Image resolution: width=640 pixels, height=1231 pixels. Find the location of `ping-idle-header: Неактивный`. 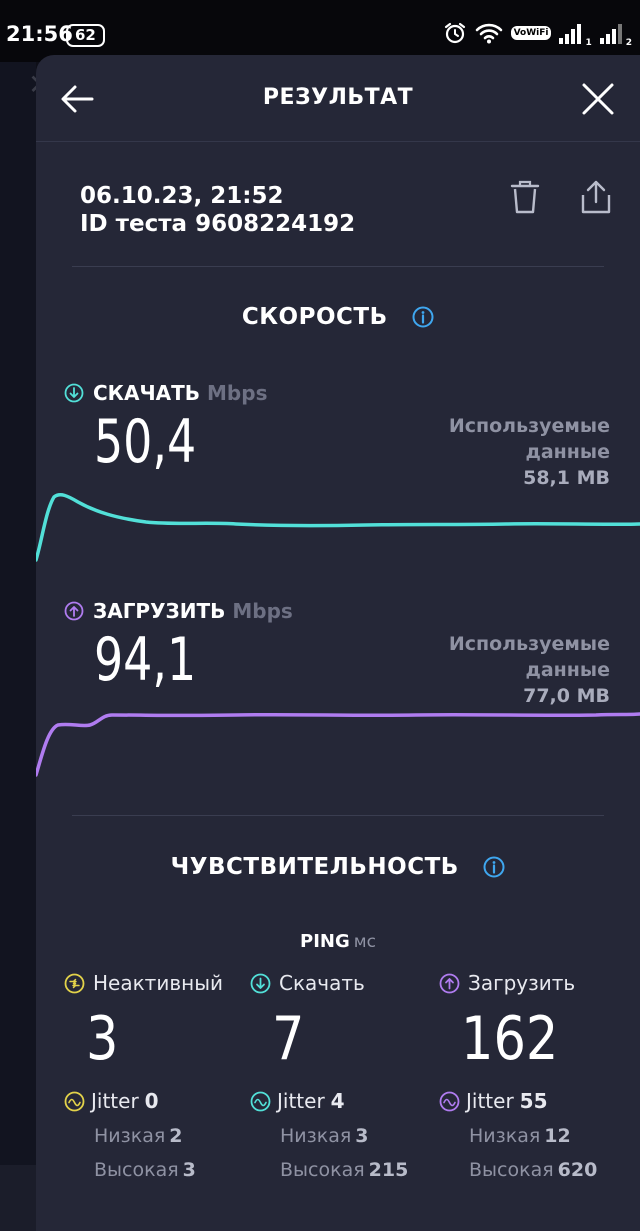

ping-idle-header: Неактивный is located at coordinates (143, 983).